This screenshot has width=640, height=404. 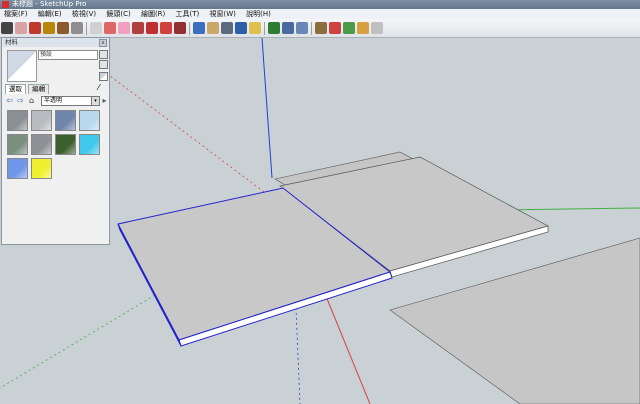 What do you see at coordinates (110, 28) in the screenshot?
I see `paint-bucket-icon` at bounding box center [110, 28].